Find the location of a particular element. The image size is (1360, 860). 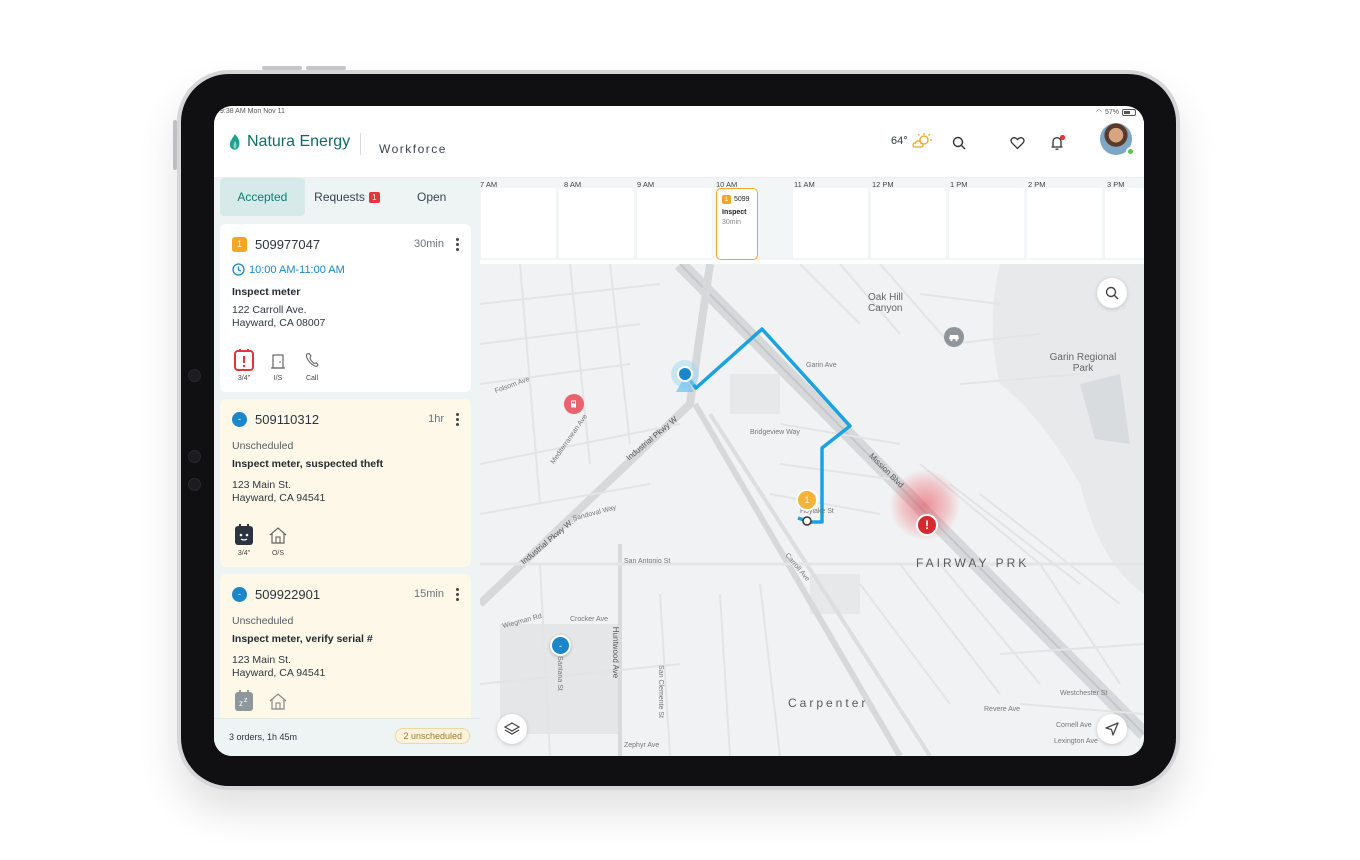

place-label: Garin Regional Park is located at coordinates (1083, 363).